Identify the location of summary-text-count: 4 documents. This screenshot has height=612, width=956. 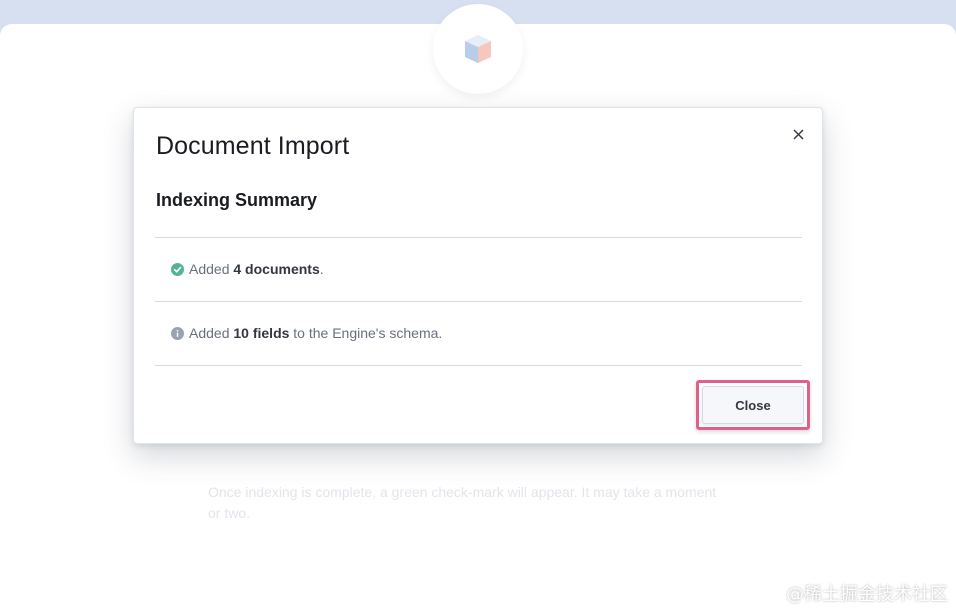
(276, 269).